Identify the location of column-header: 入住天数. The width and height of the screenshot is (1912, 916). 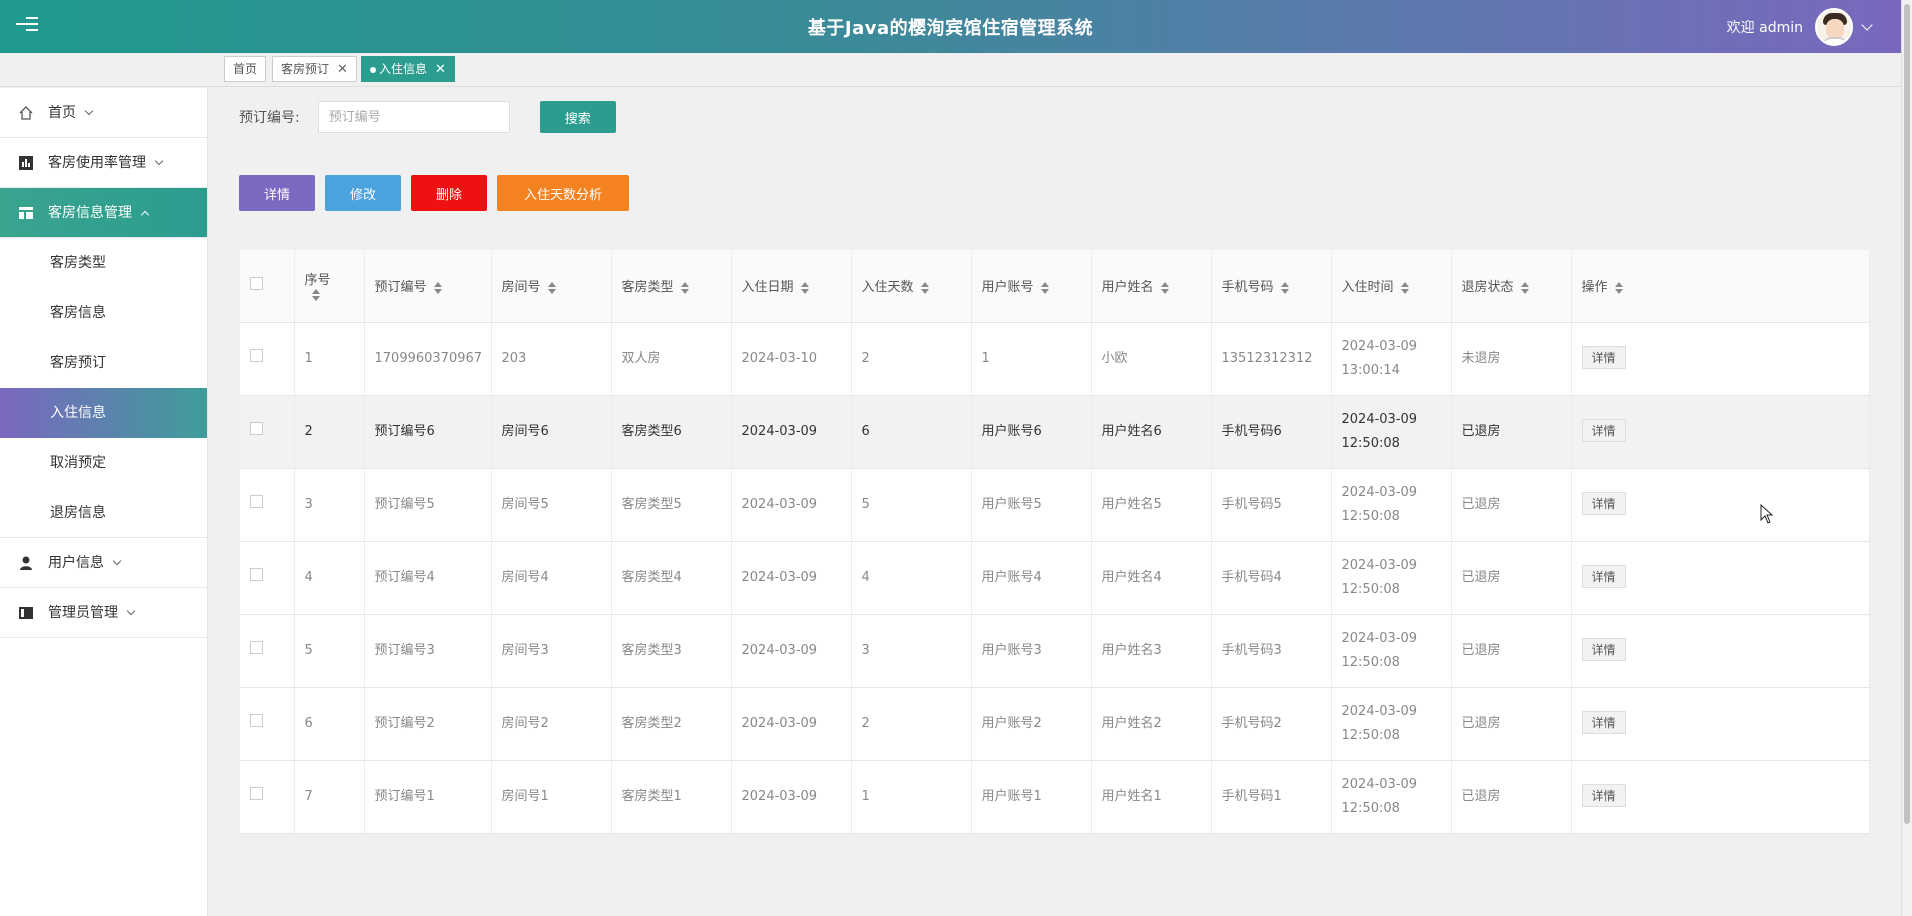
(911, 286).